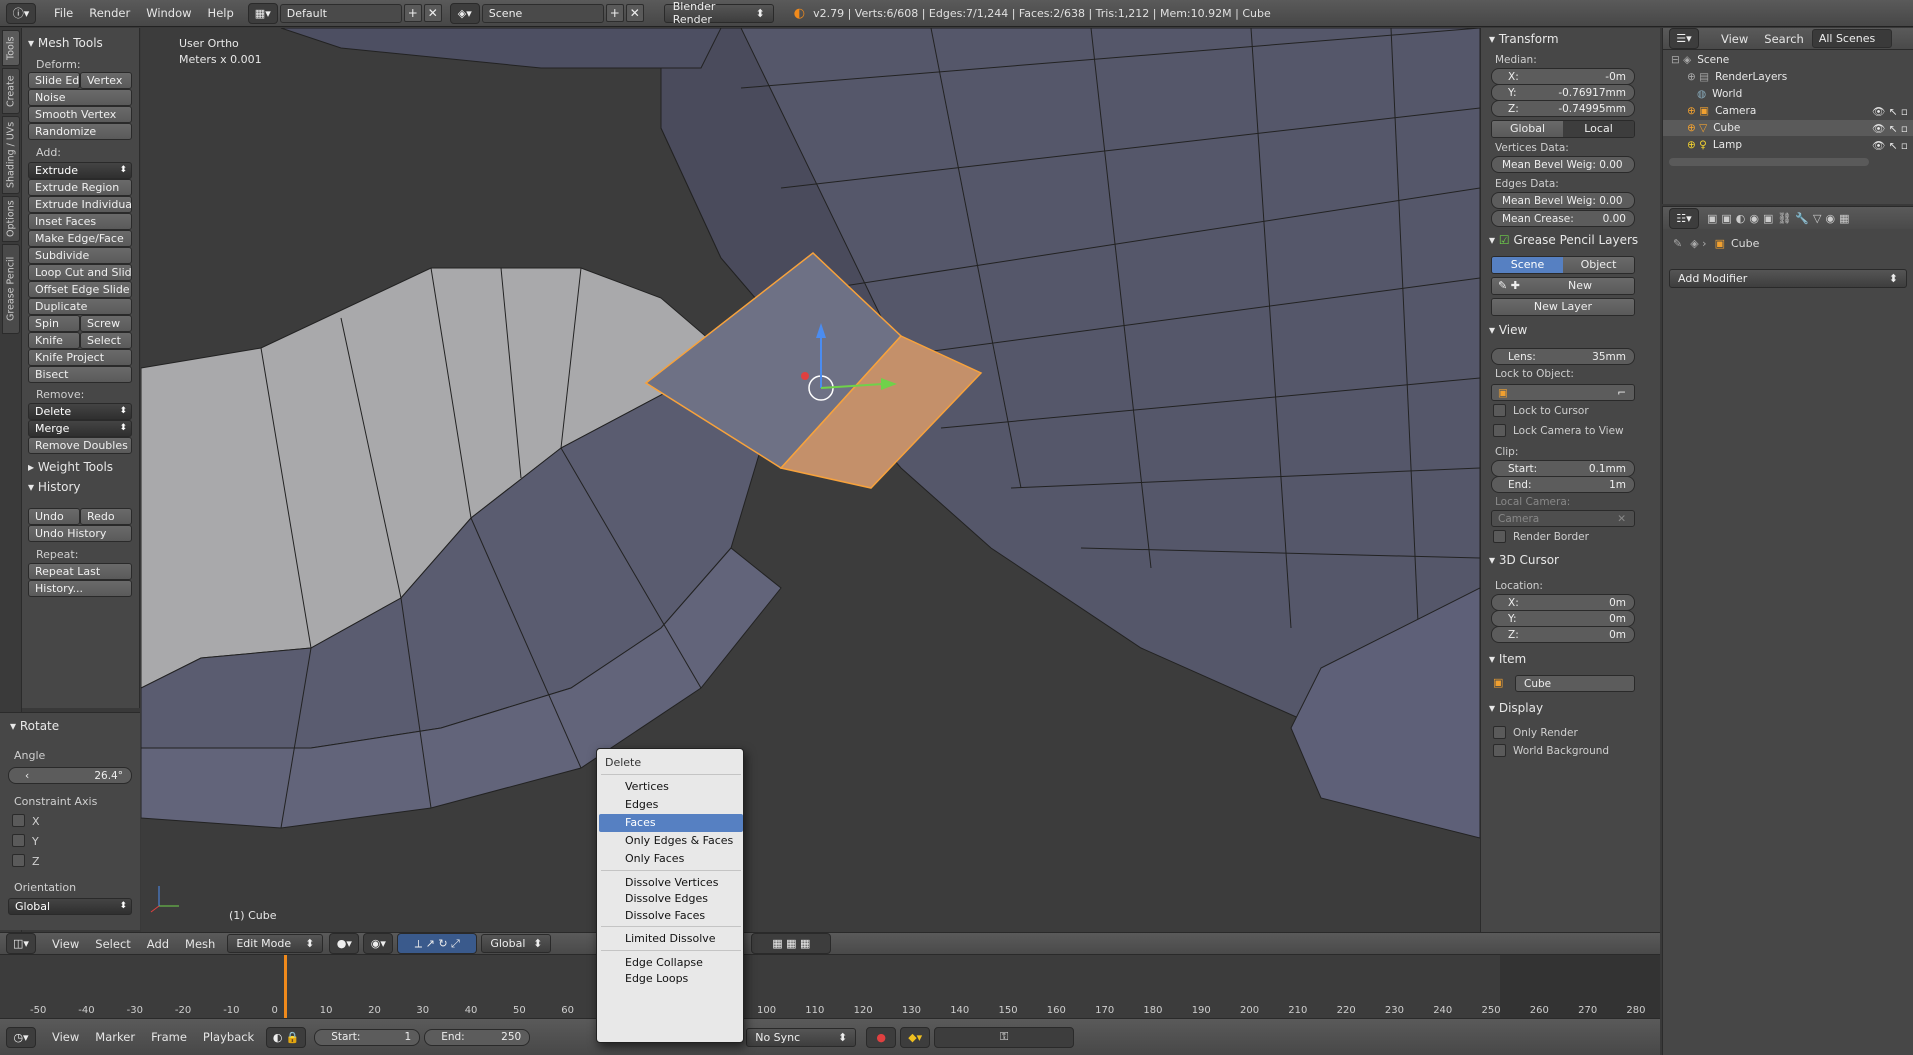  What do you see at coordinates (221, 13) in the screenshot?
I see `menu-help: Help` at bounding box center [221, 13].